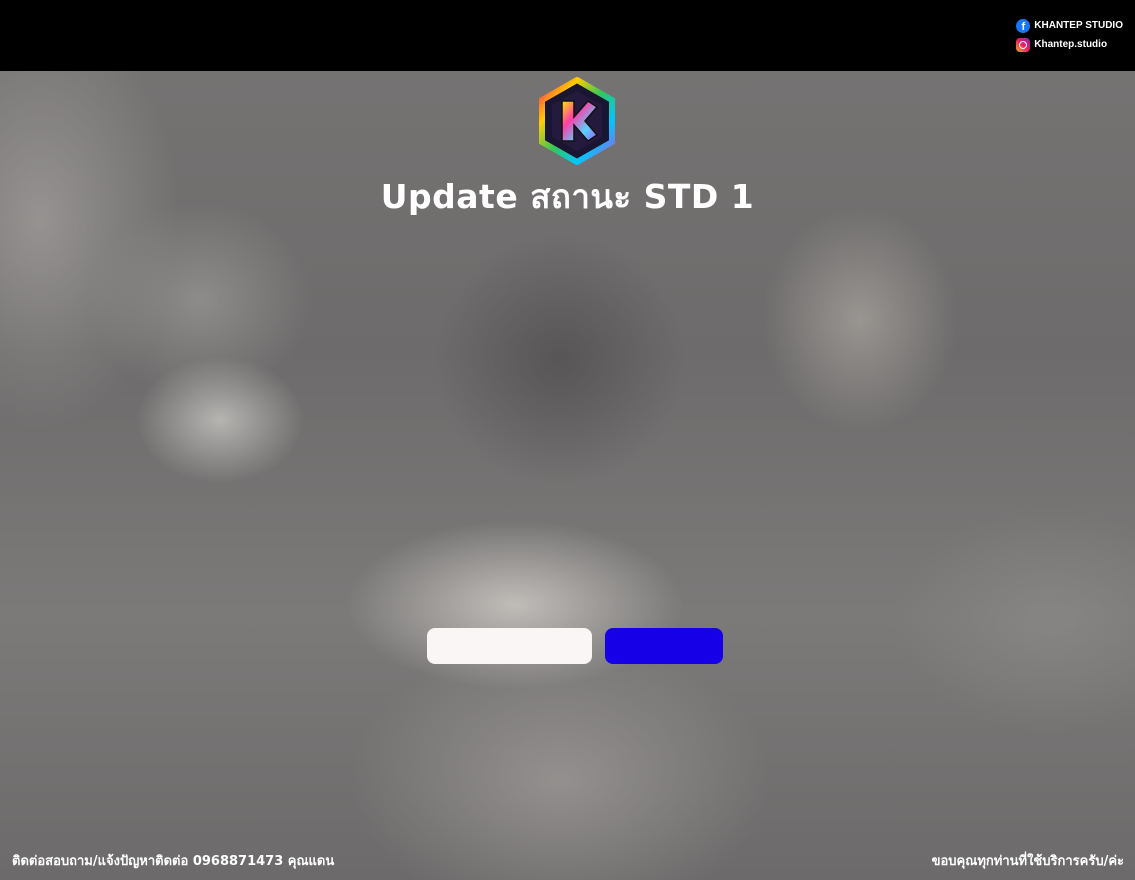 This screenshot has height=880, width=1135. Describe the element at coordinates (577, 121) in the screenshot. I see `k-hexagon-logo: K` at that location.